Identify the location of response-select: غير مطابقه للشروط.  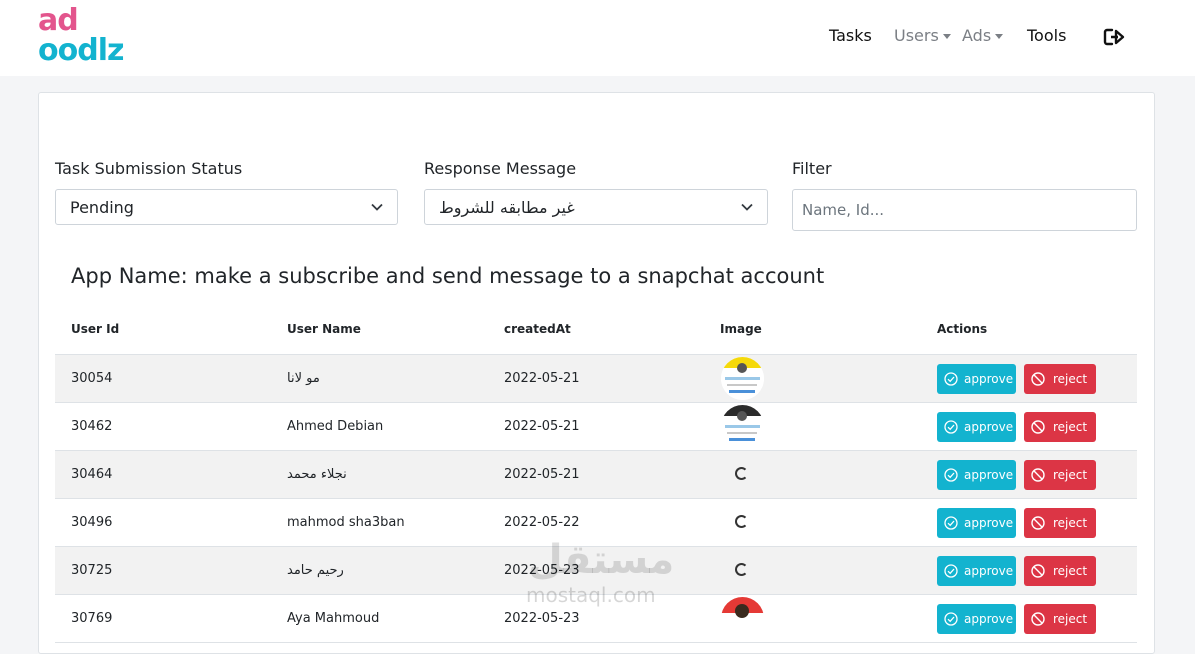
(596, 207).